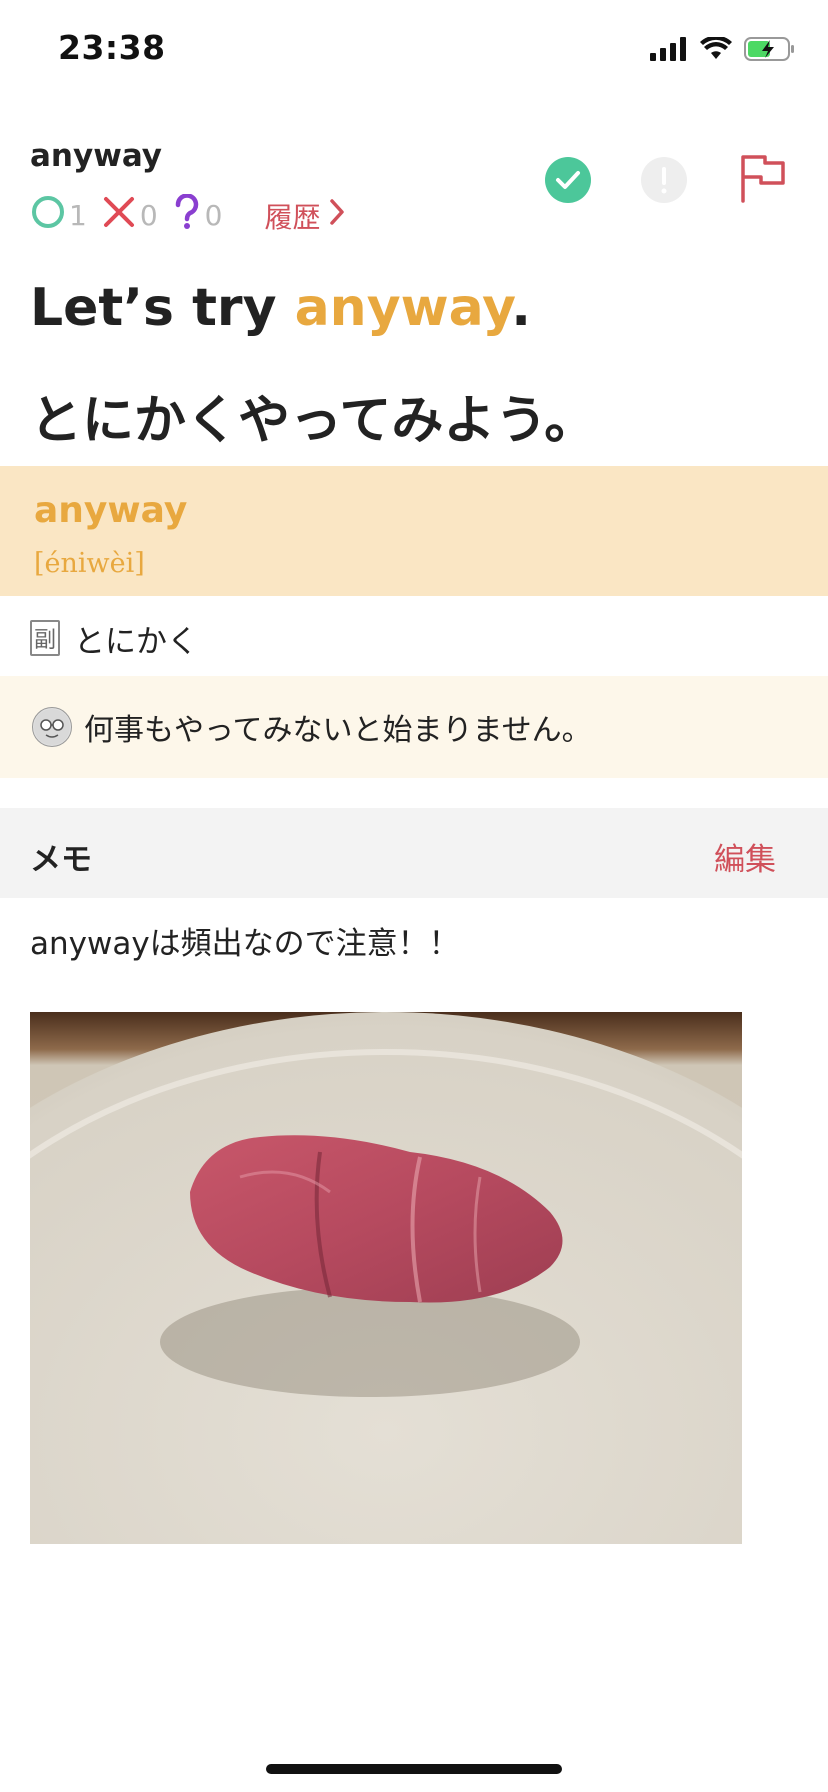 This screenshot has height=1792, width=828. I want to click on memo-edit-button: 編集, so click(745, 856).